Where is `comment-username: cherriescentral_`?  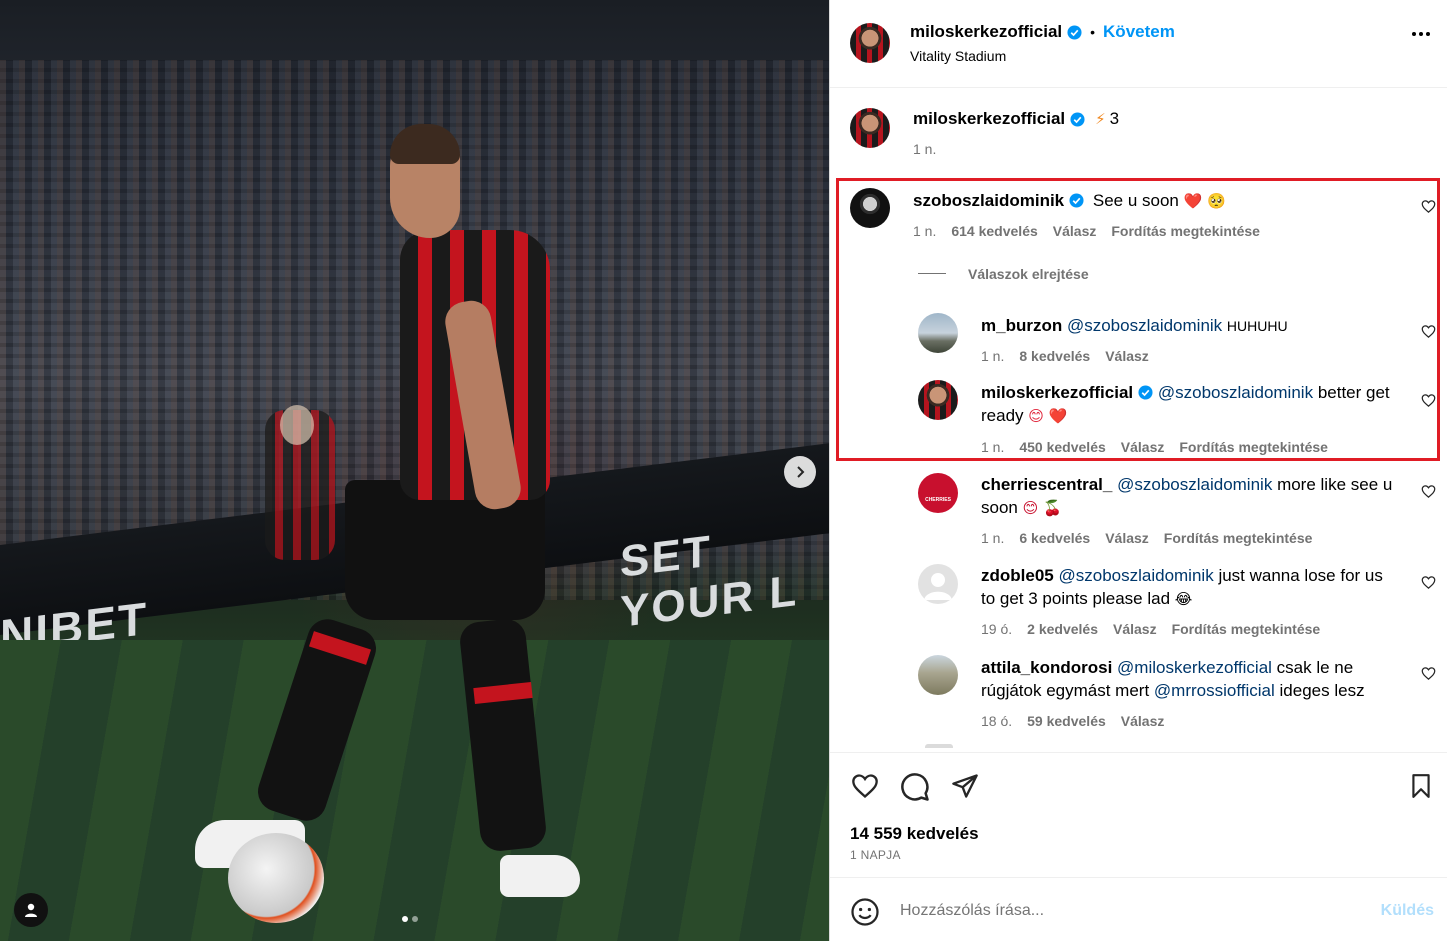 comment-username: cherriescentral_ is located at coordinates (1046, 484).